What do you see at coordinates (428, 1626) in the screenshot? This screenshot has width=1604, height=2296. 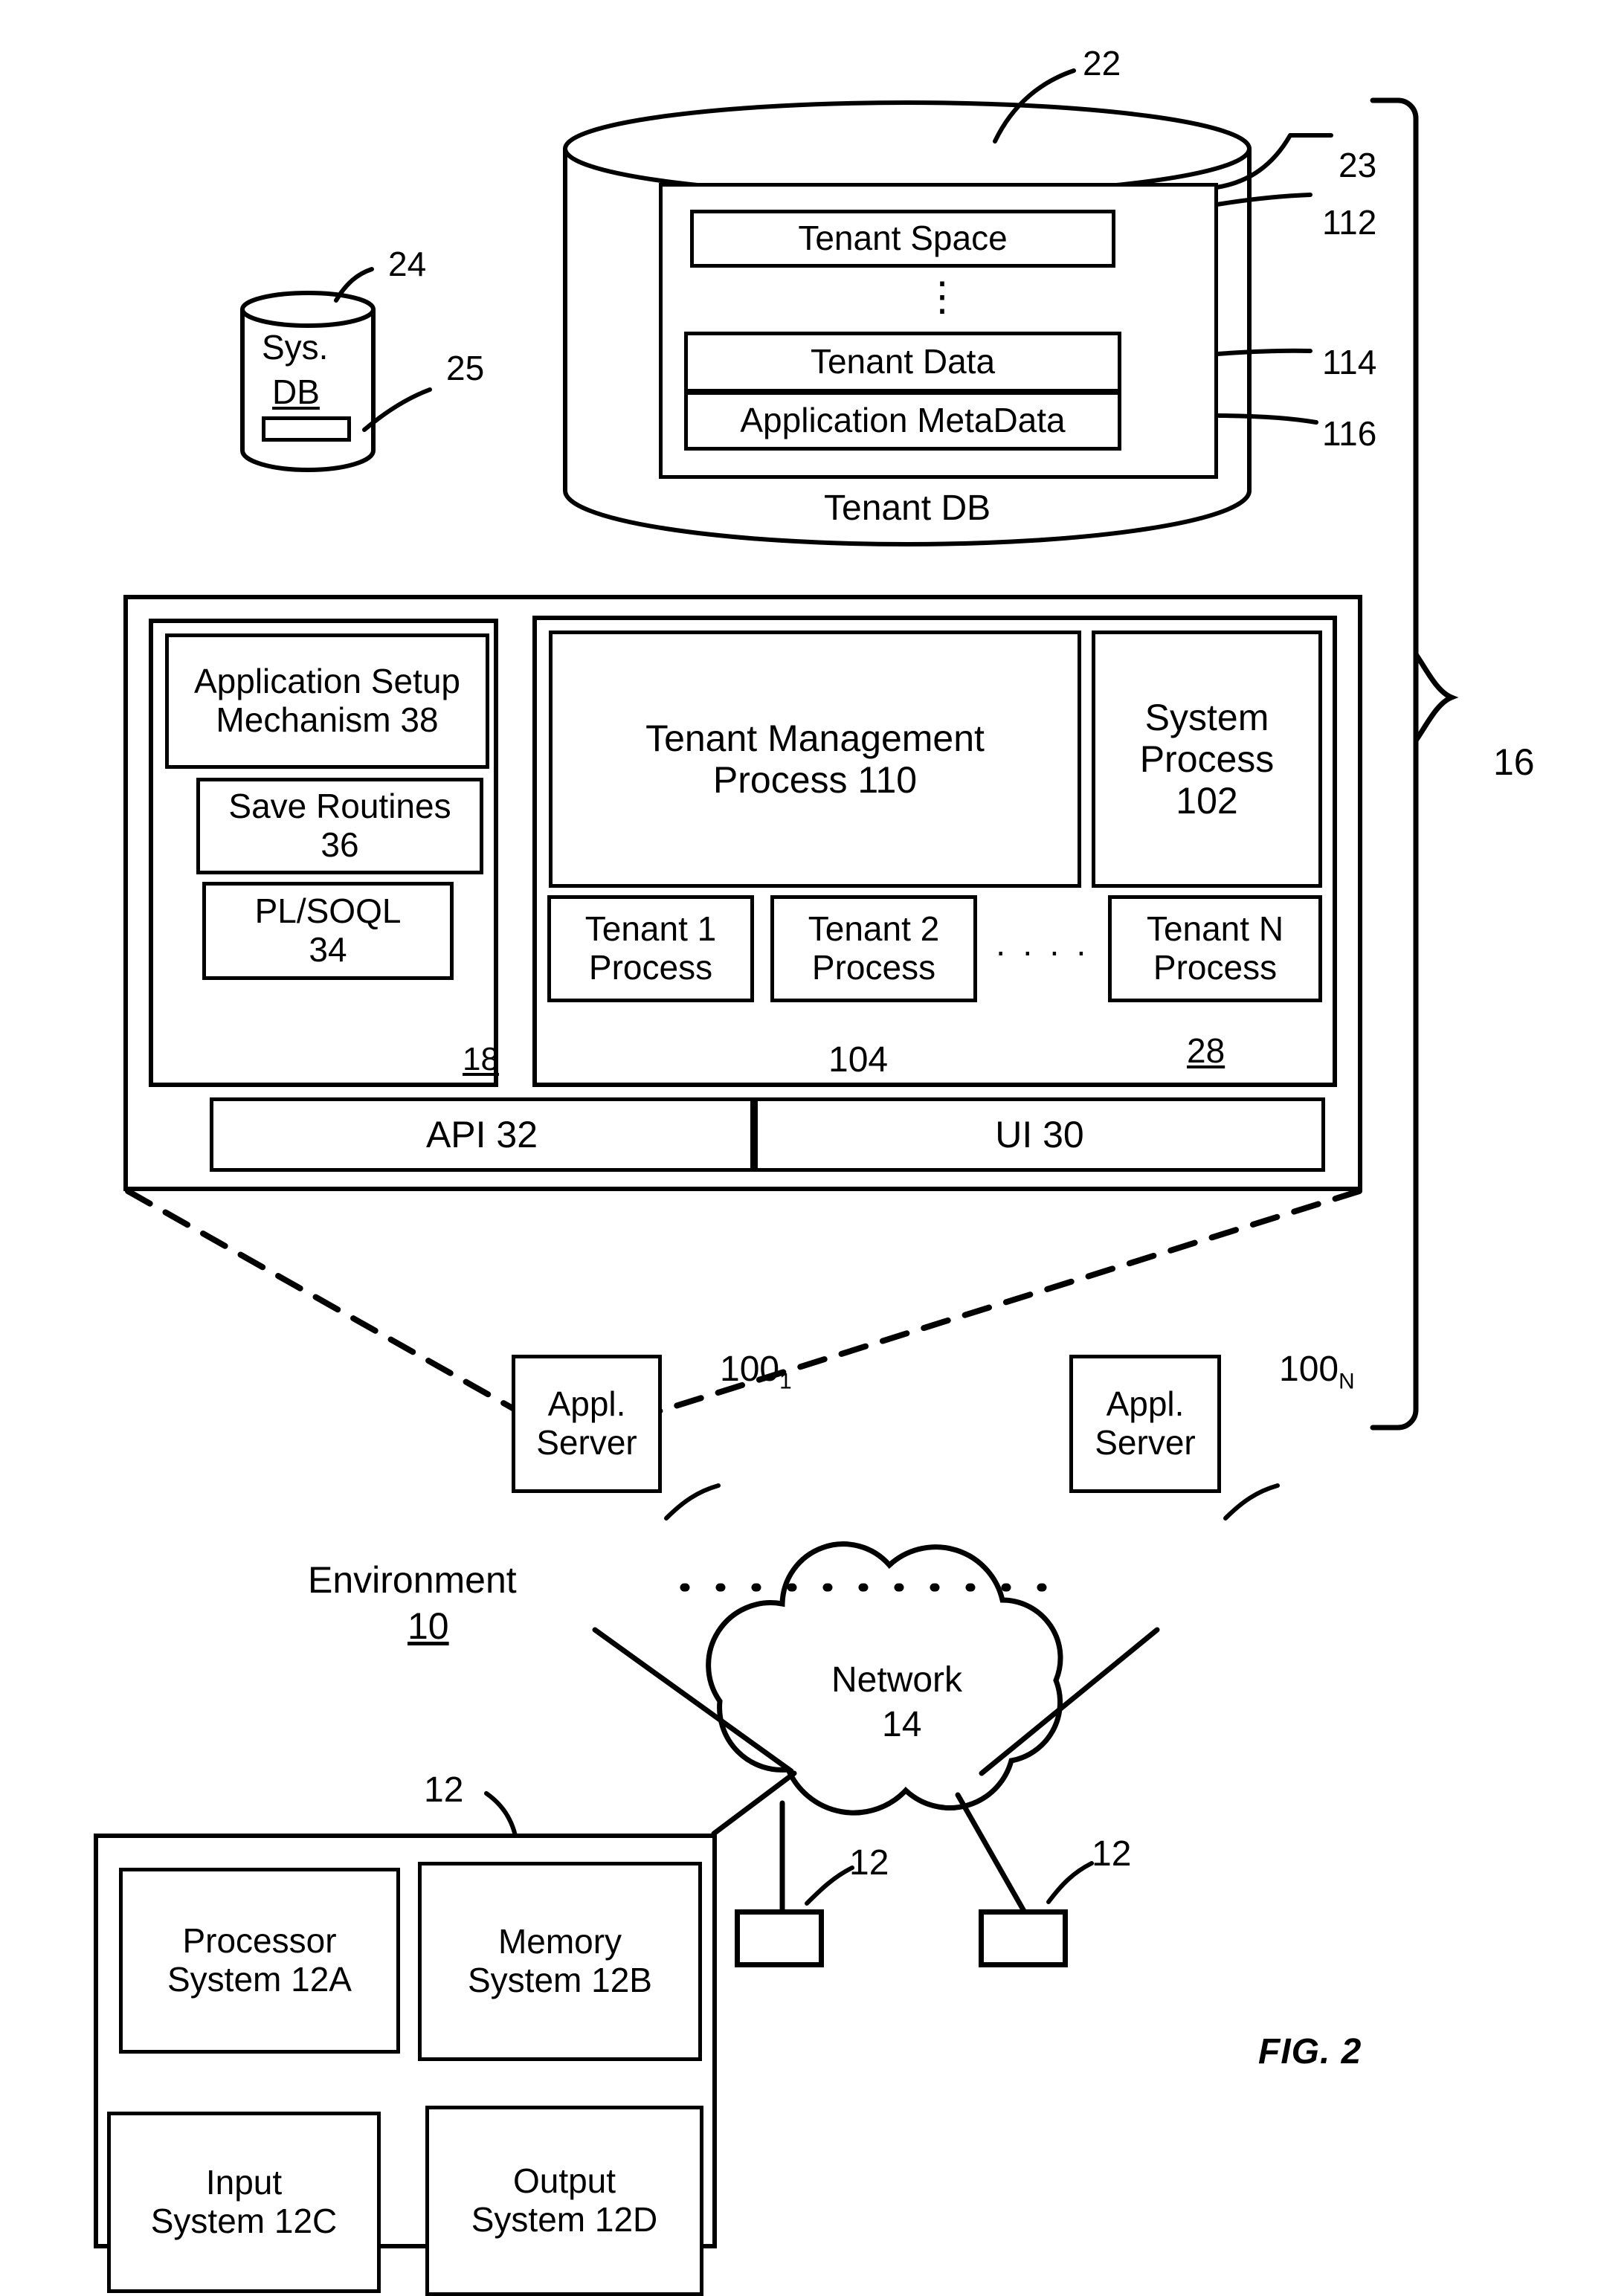 I see `environment-ref: 10` at bounding box center [428, 1626].